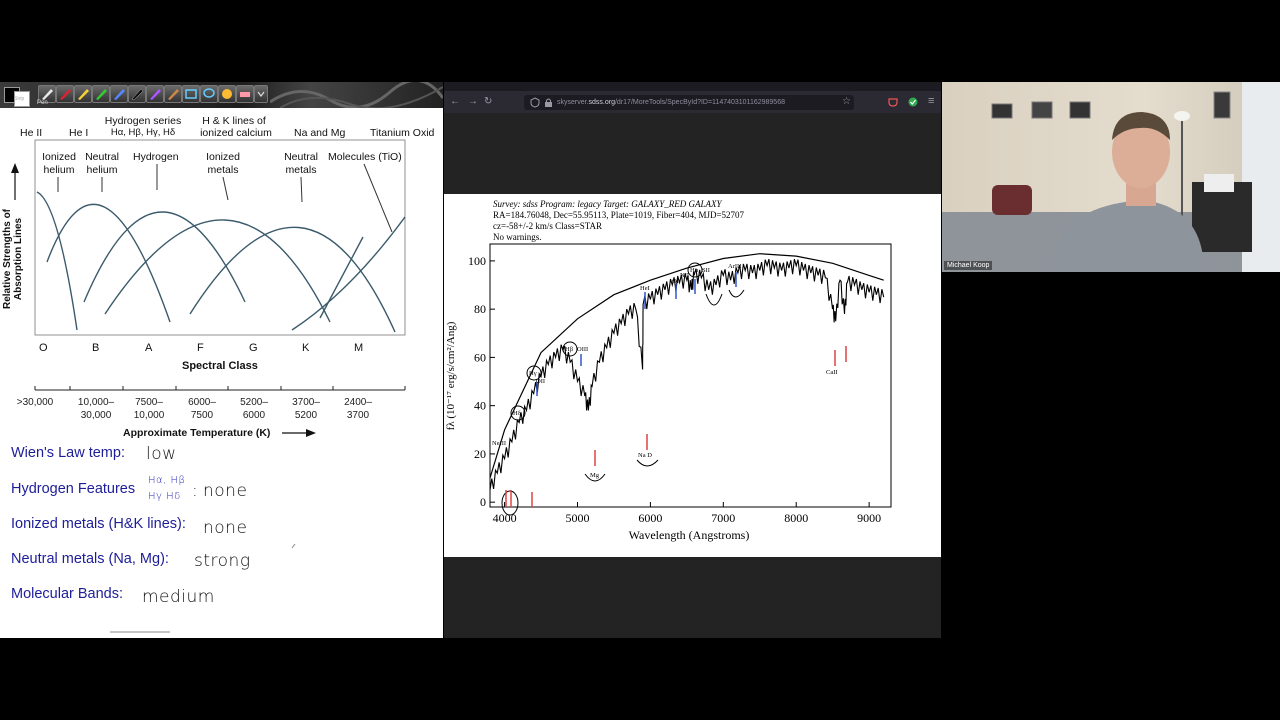 The width and height of the screenshot is (1280, 720). Describe the element at coordinates (301, 189) in the screenshot. I see `pointer-neutral-metals` at that location.